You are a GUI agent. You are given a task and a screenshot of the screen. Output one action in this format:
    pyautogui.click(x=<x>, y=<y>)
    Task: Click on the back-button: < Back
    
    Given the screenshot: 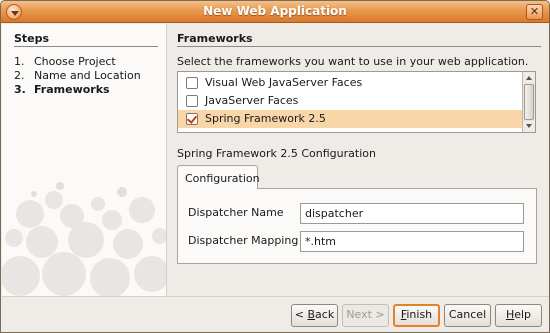 What is the action you would take?
    pyautogui.click(x=314, y=315)
    